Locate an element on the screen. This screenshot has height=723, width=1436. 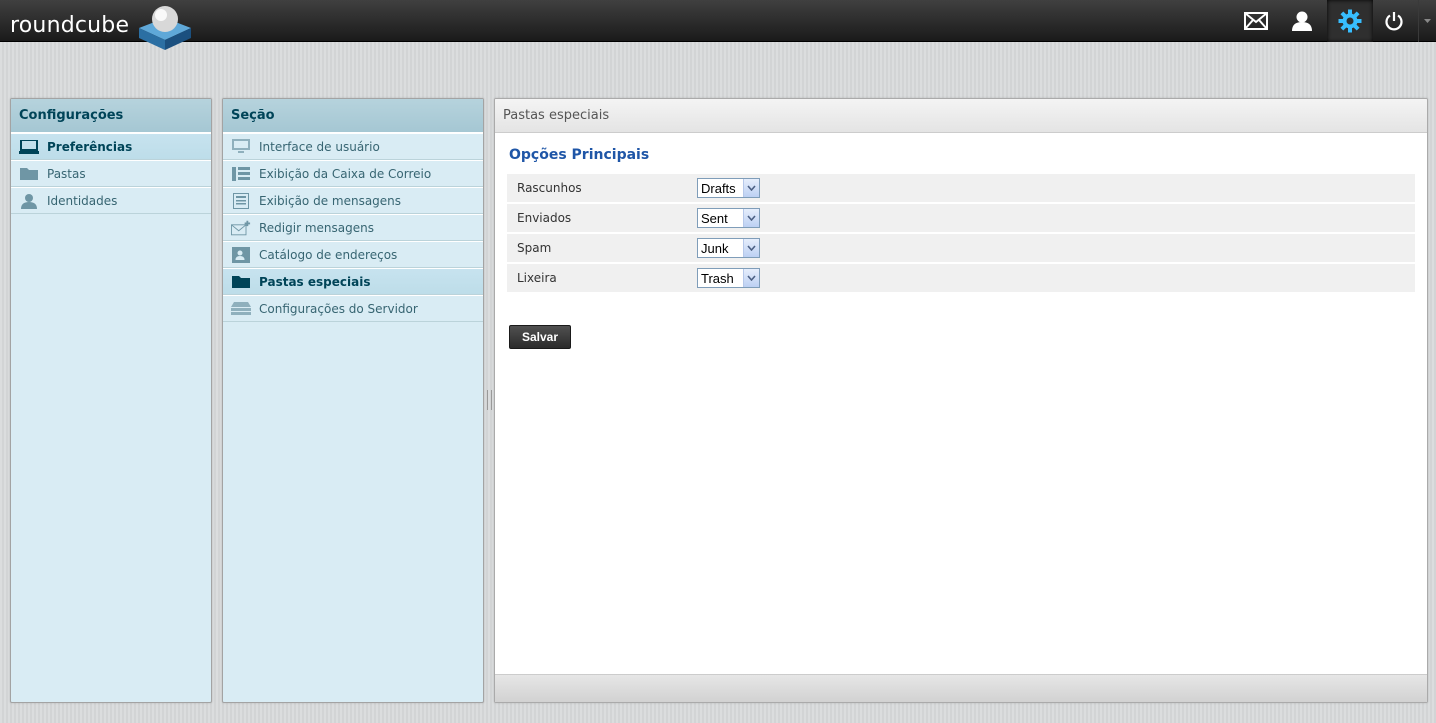
section-panel-title: Seção is located at coordinates (353, 116).